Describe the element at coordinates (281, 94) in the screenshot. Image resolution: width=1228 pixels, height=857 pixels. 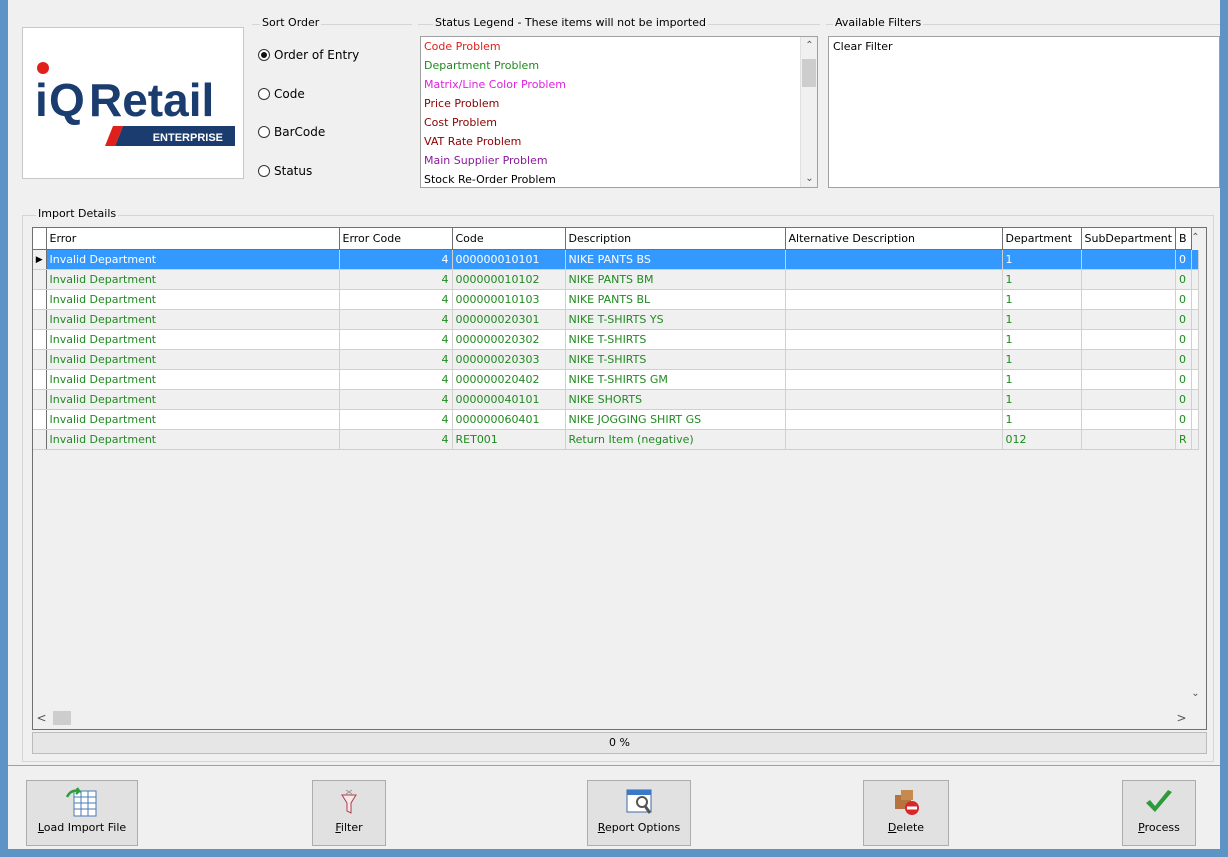
I see `sort-code-radio: Code` at that location.